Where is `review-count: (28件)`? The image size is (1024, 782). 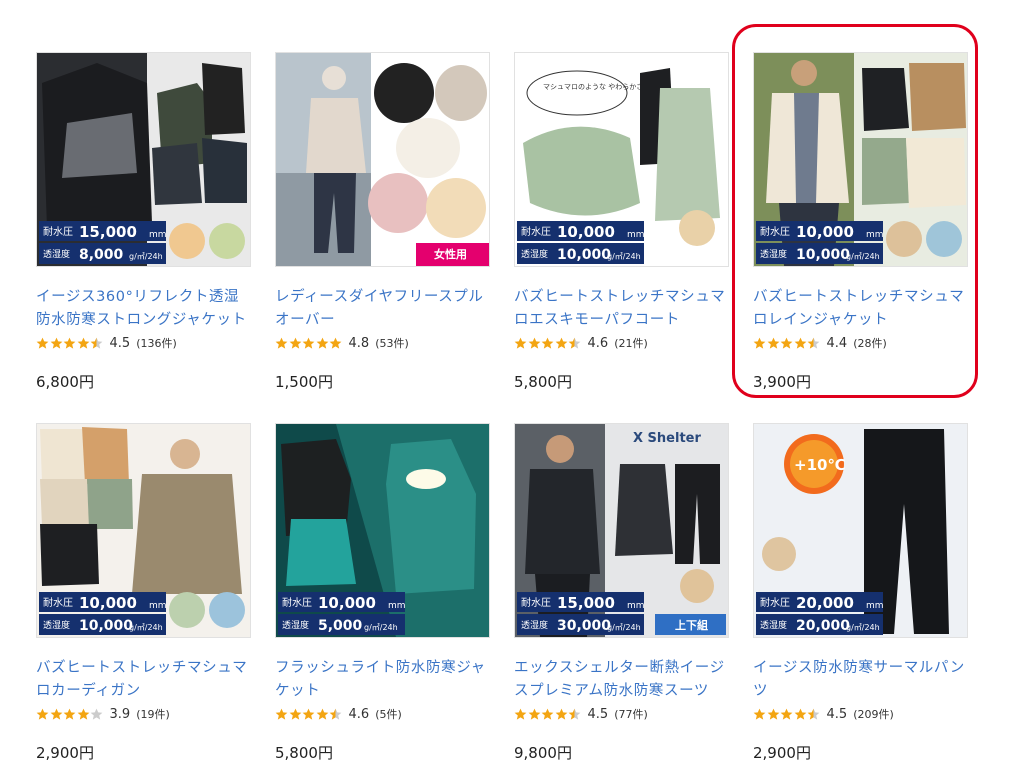 review-count: (28件) is located at coordinates (870, 343).